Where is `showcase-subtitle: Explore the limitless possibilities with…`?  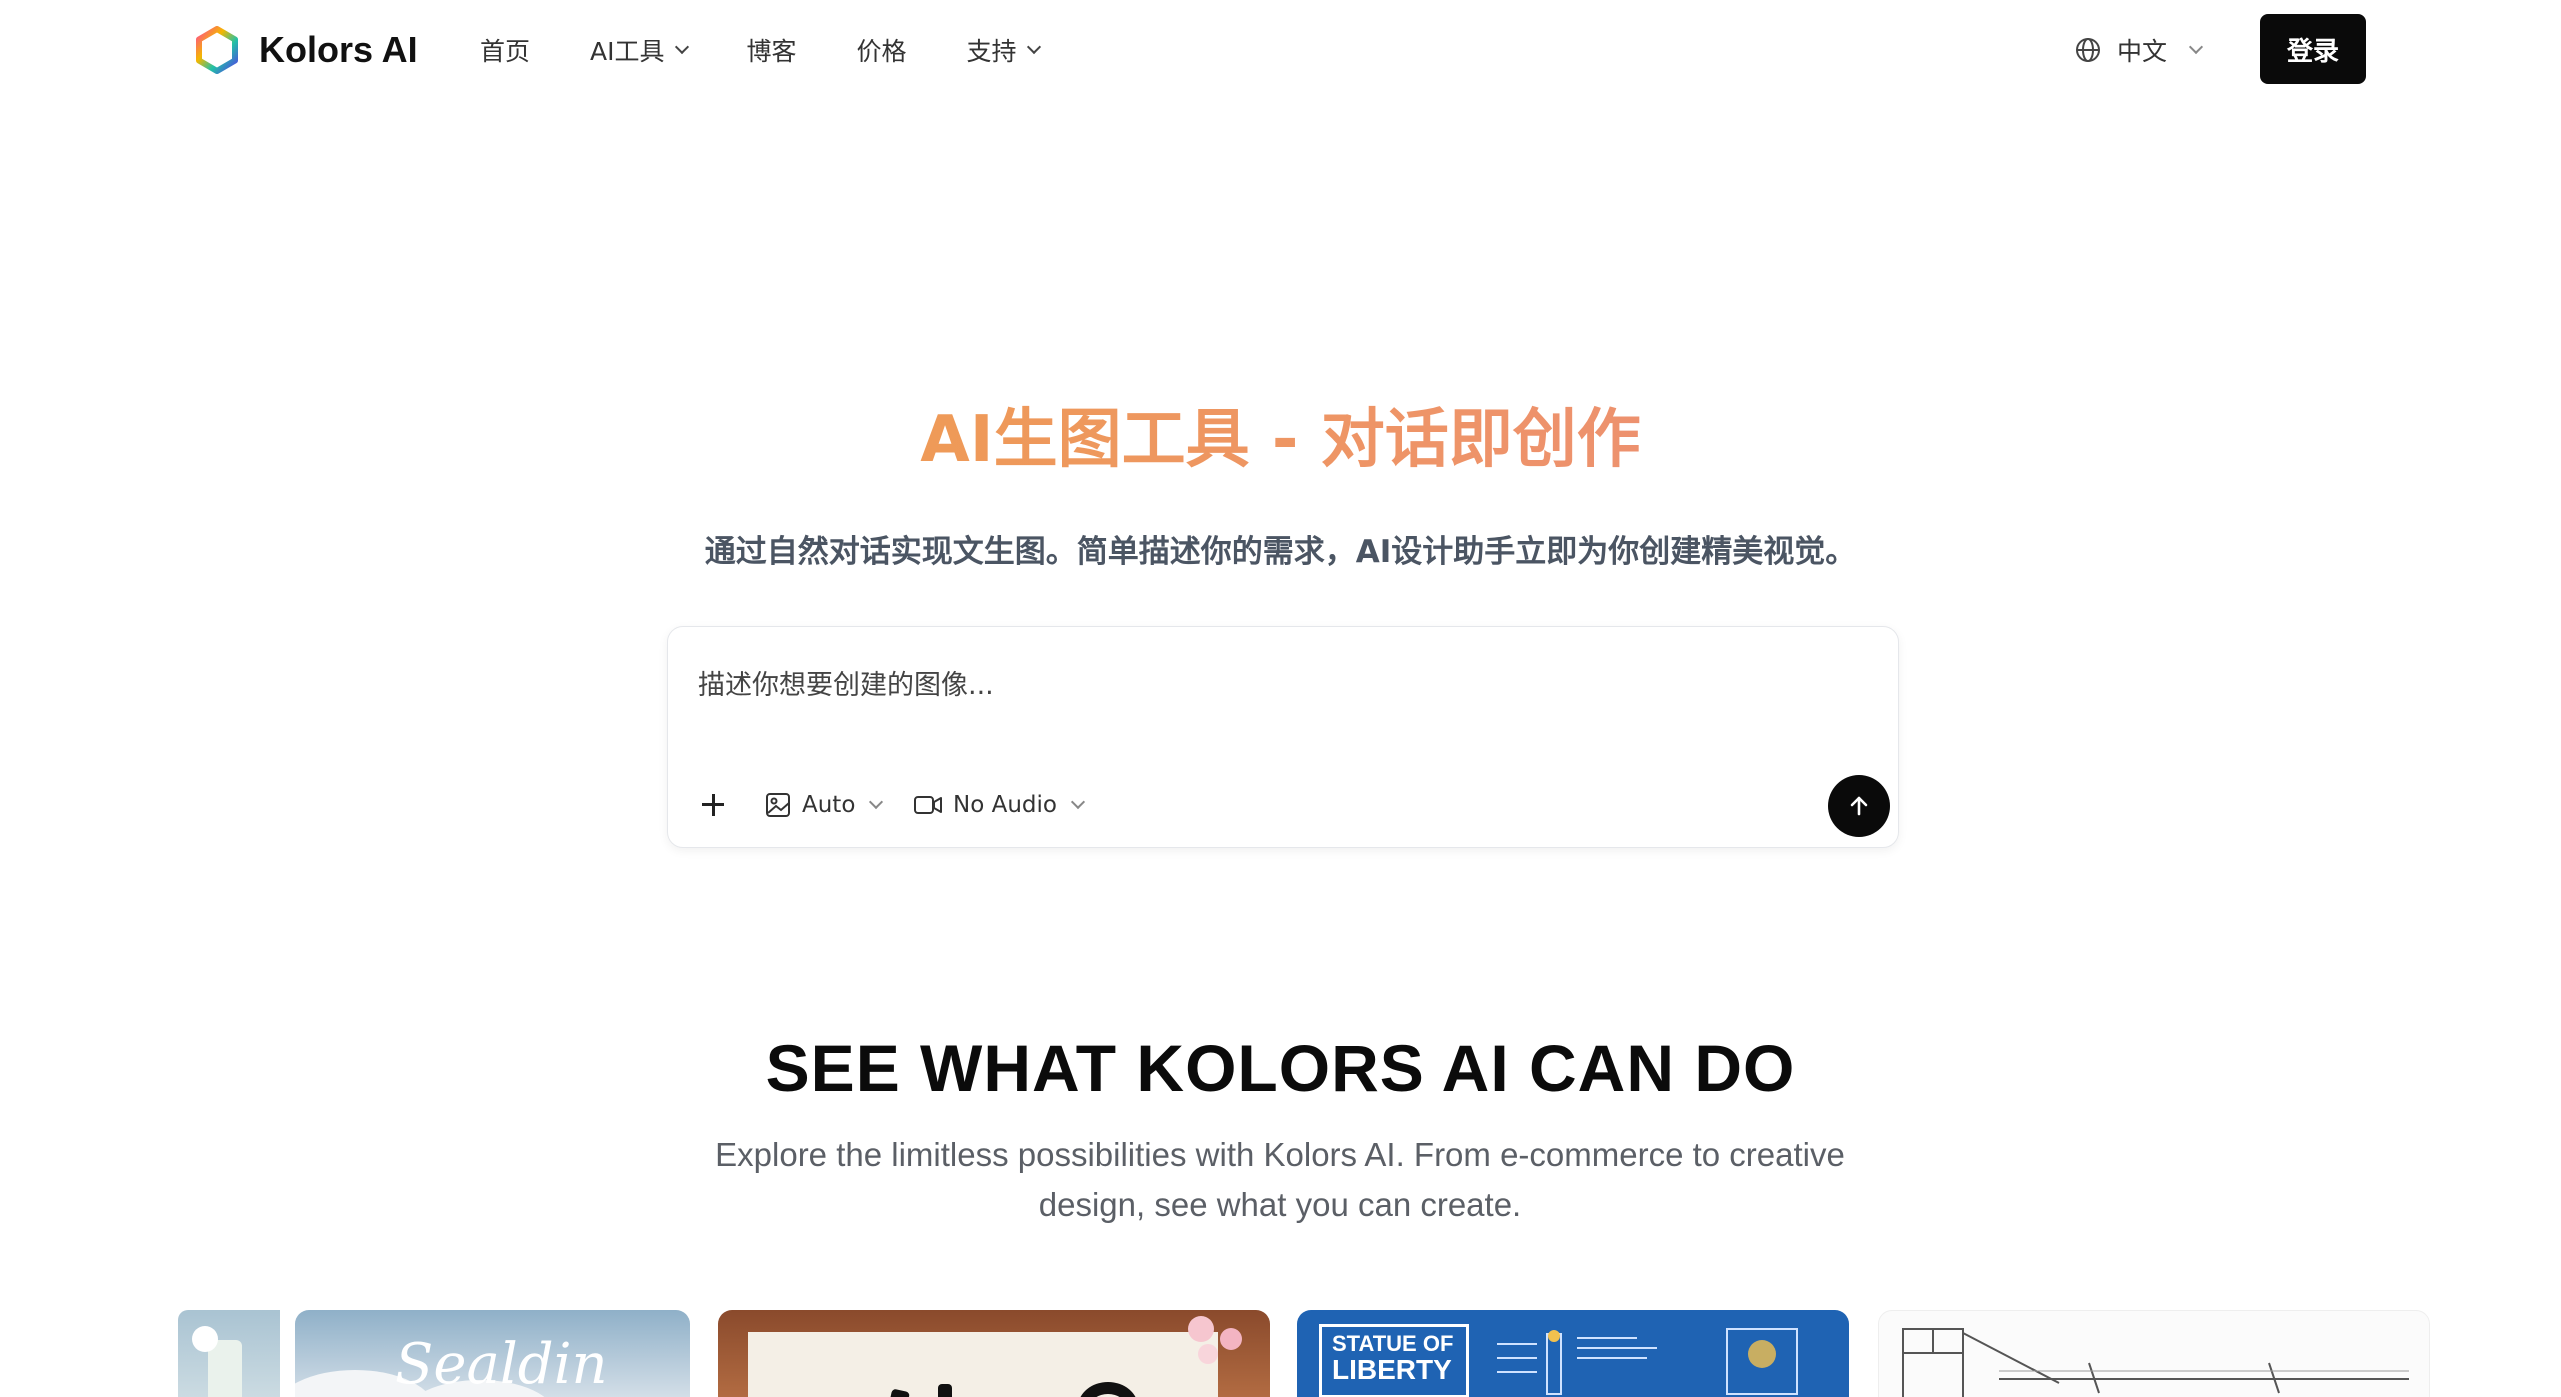 showcase-subtitle: Explore the limitless possibilities with… is located at coordinates (1280, 1179).